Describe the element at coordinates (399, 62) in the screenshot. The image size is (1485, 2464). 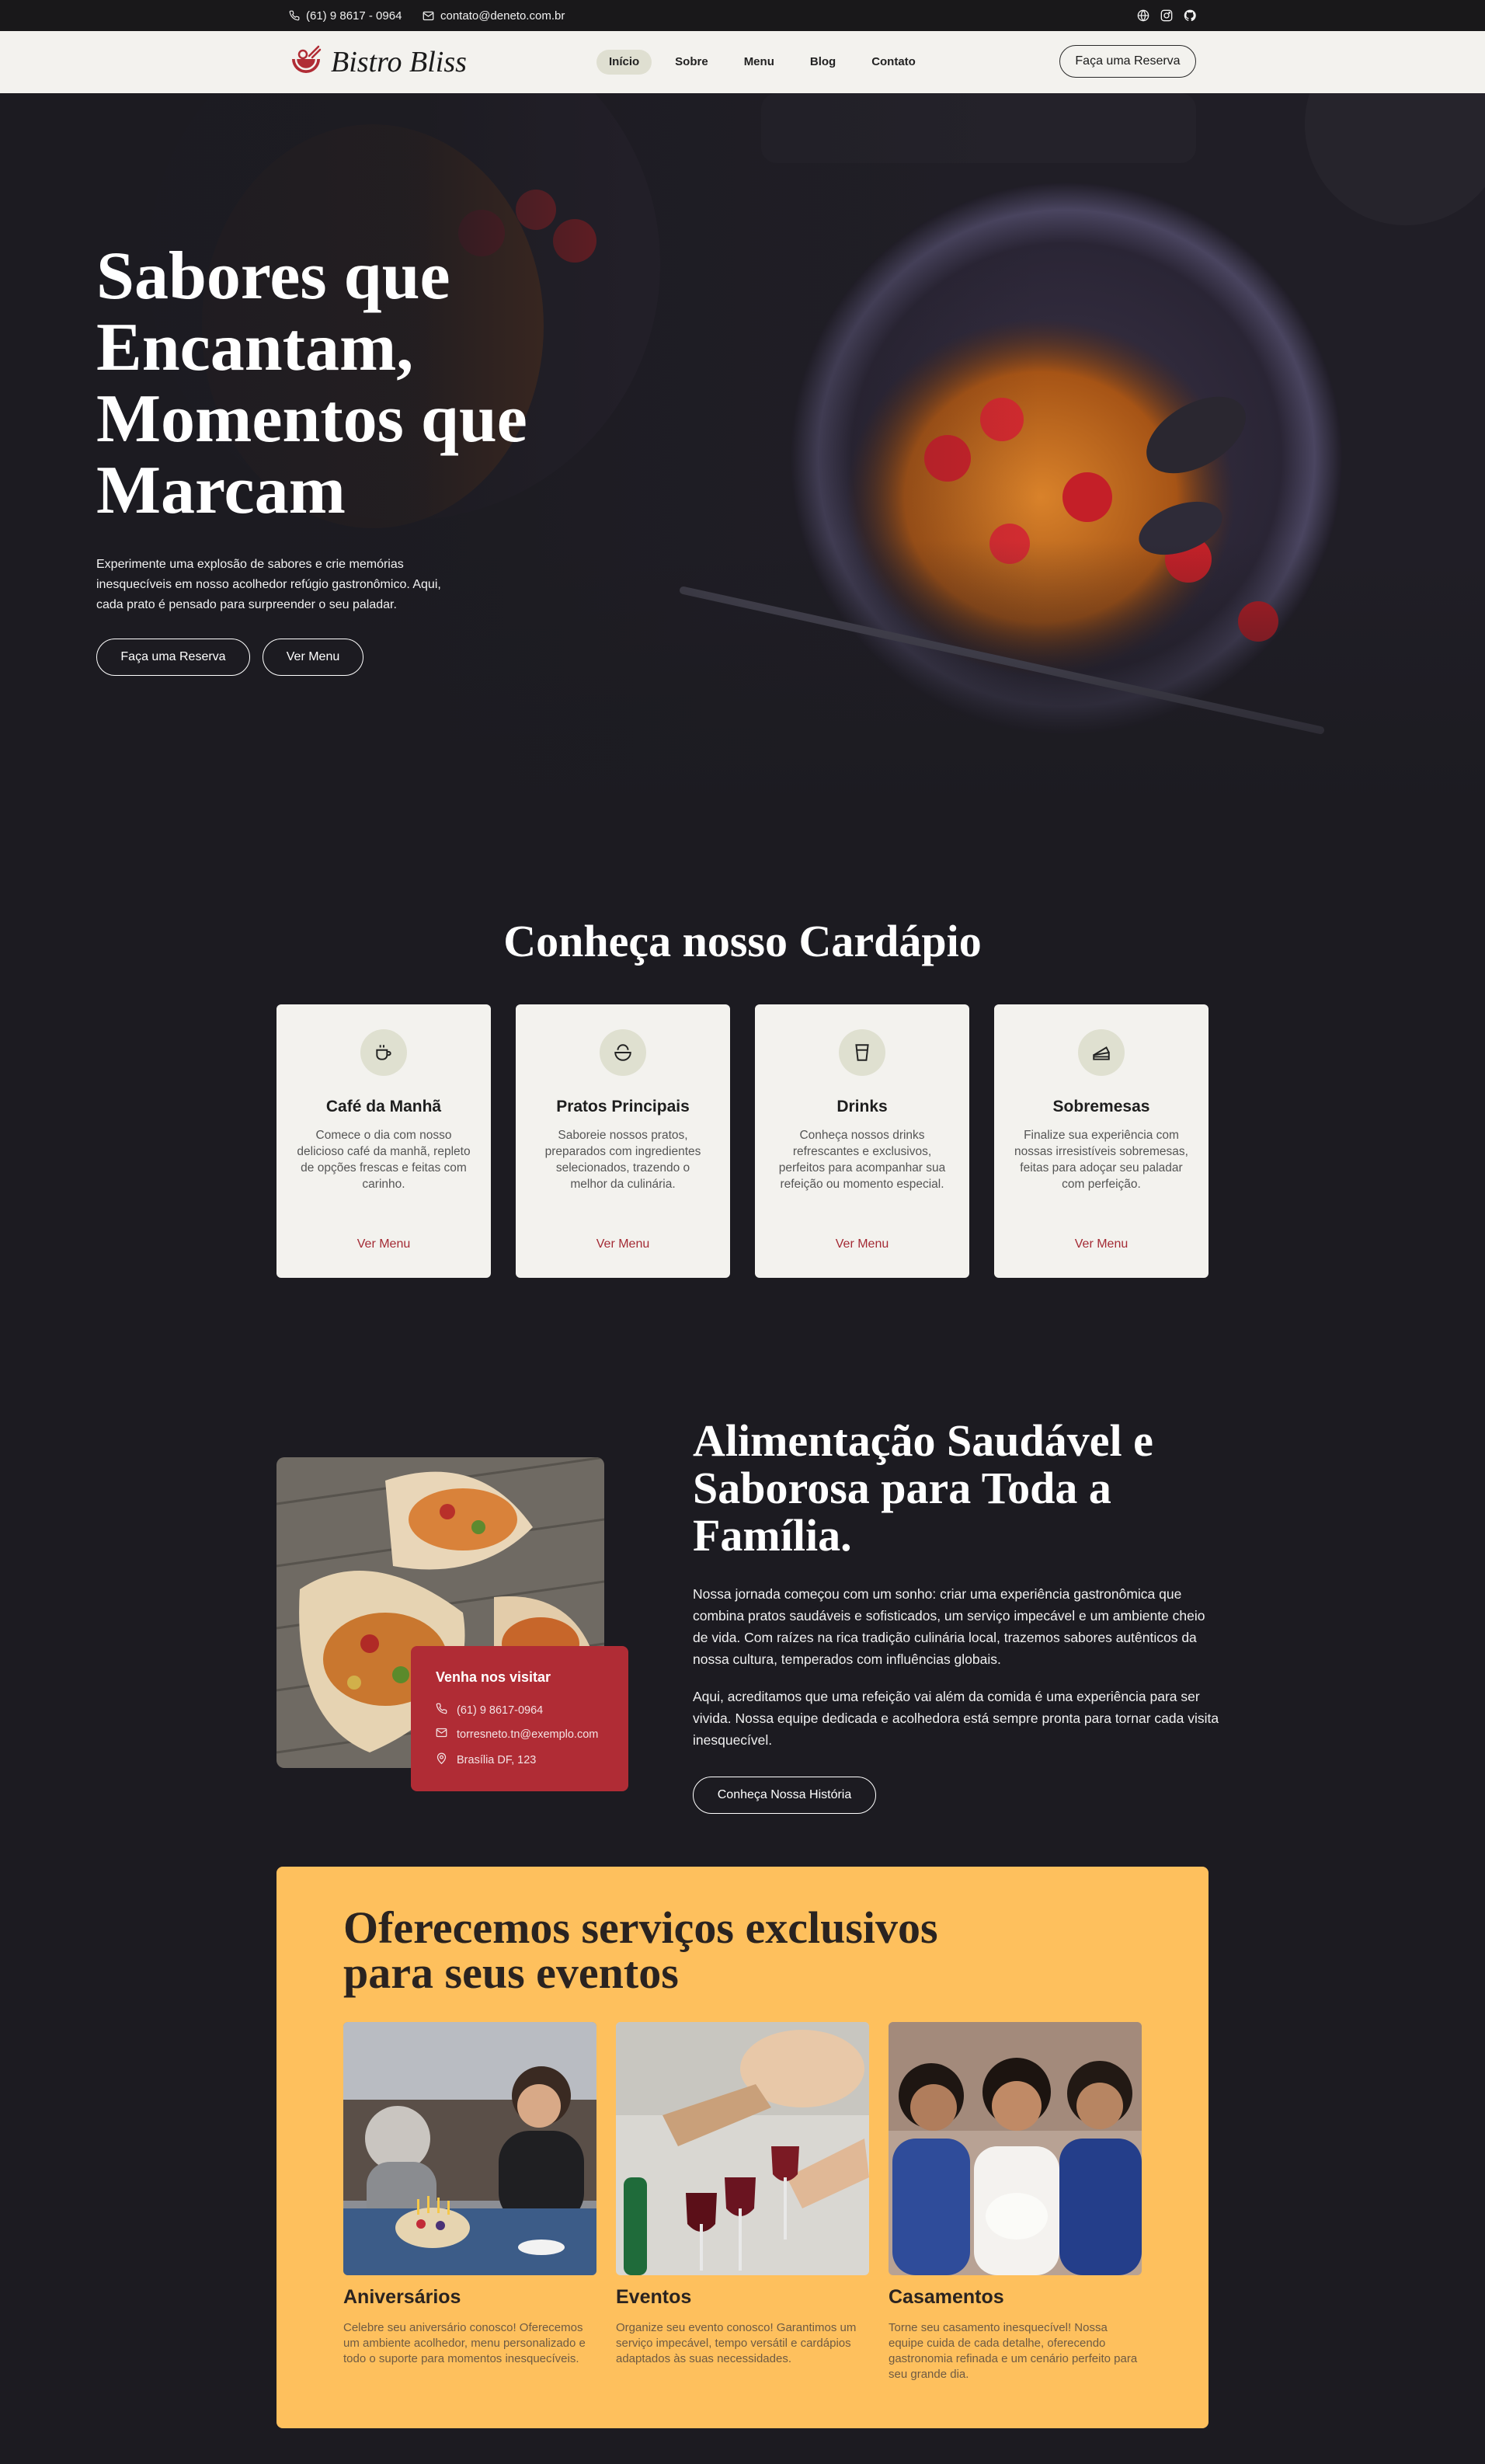
I see `logo-text: Bistro Bliss` at that location.